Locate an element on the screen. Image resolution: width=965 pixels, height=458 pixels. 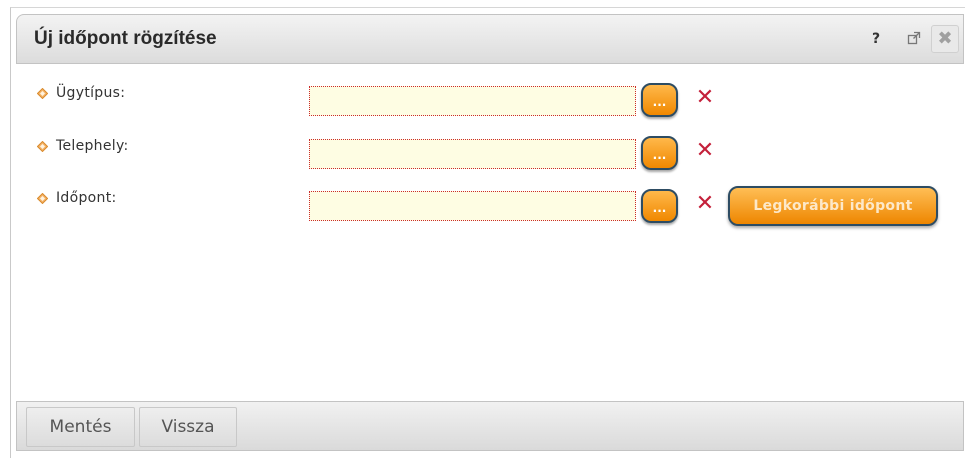
save-button: Mentés is located at coordinates (80, 427).